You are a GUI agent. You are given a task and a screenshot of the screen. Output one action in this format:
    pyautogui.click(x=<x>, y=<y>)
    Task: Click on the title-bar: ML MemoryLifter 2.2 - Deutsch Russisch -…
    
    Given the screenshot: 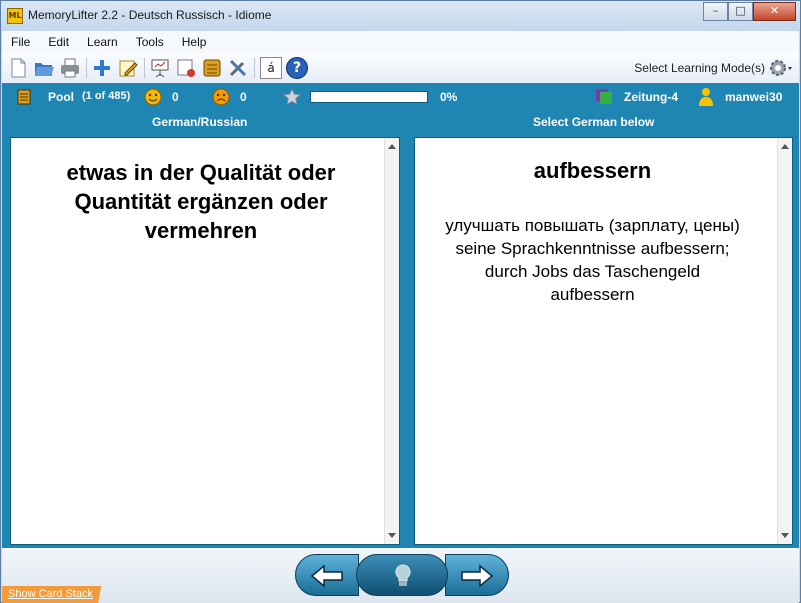 What is the action you would take?
    pyautogui.click(x=400, y=16)
    